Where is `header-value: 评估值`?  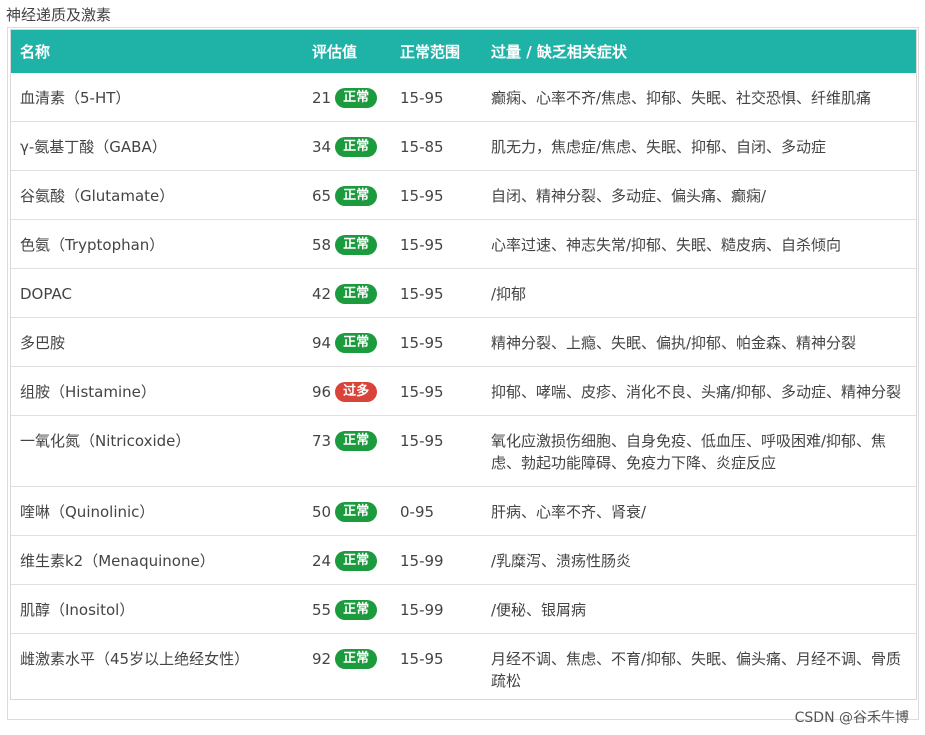 header-value: 评估值 is located at coordinates (335, 52).